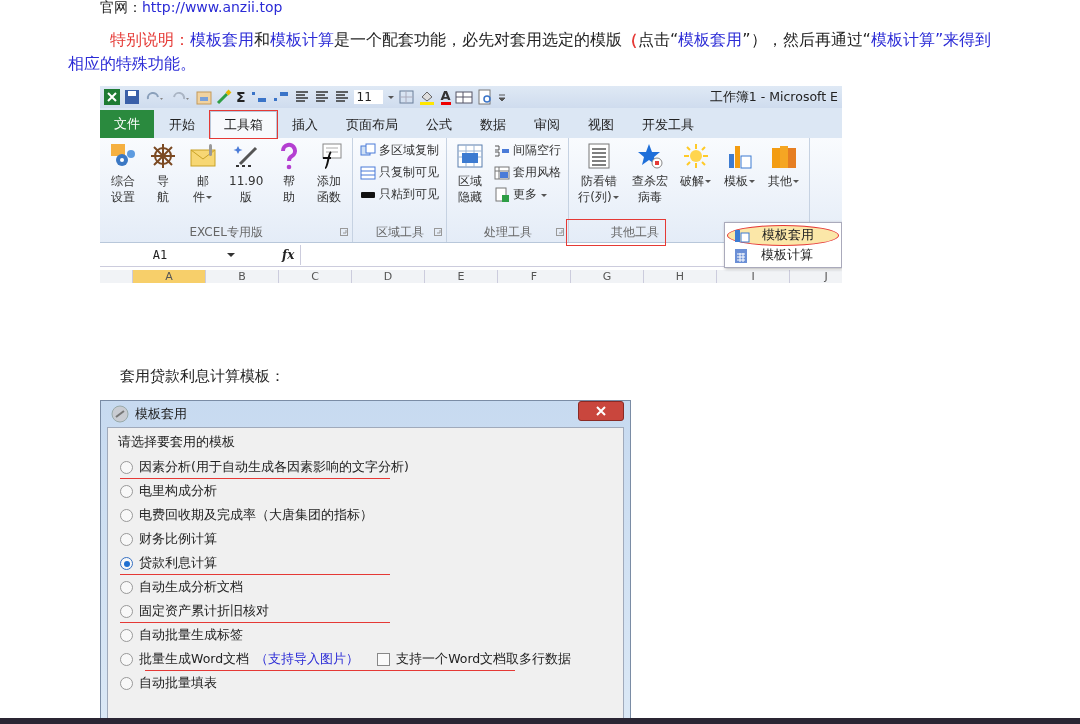 The width and height of the screenshot is (1080, 724). Describe the element at coordinates (547, 125) in the screenshot. I see `ribbon-tab: 审阅` at that location.